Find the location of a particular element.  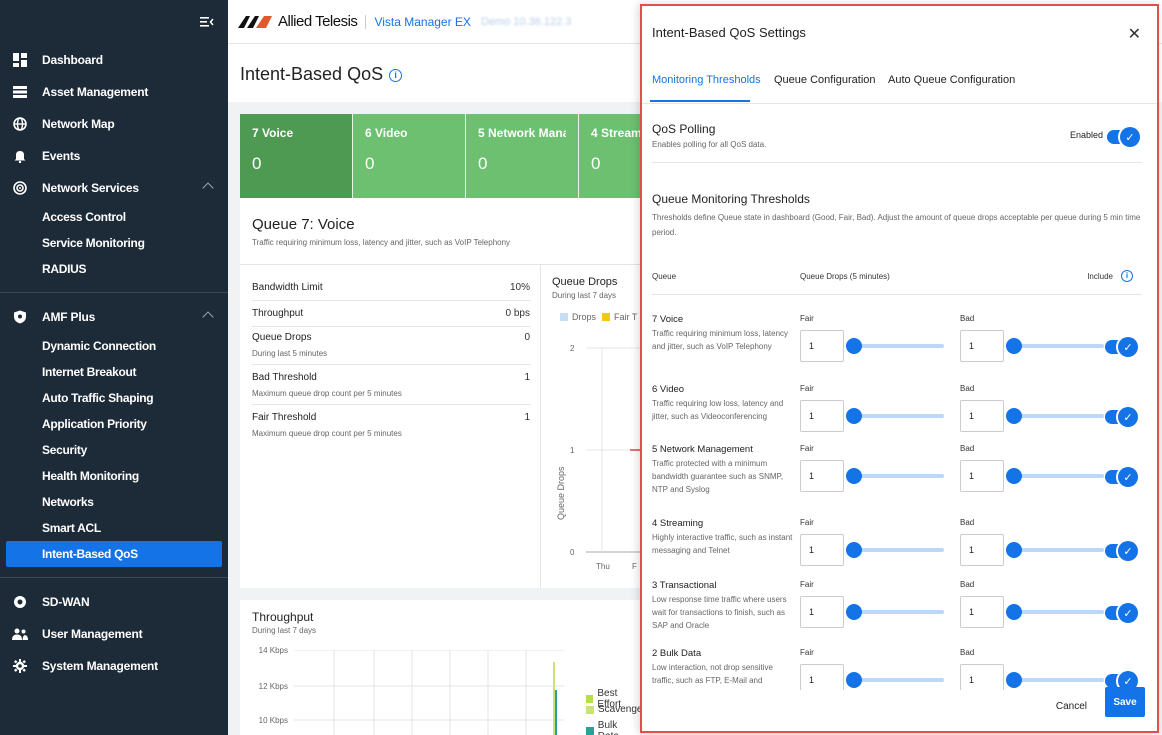

sidebar-item-networks: Networks is located at coordinates (114, 502).